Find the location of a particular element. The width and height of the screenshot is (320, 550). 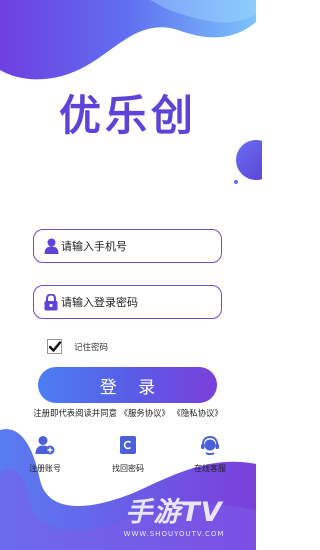

register-label: 注册账号 is located at coordinates (45, 468).